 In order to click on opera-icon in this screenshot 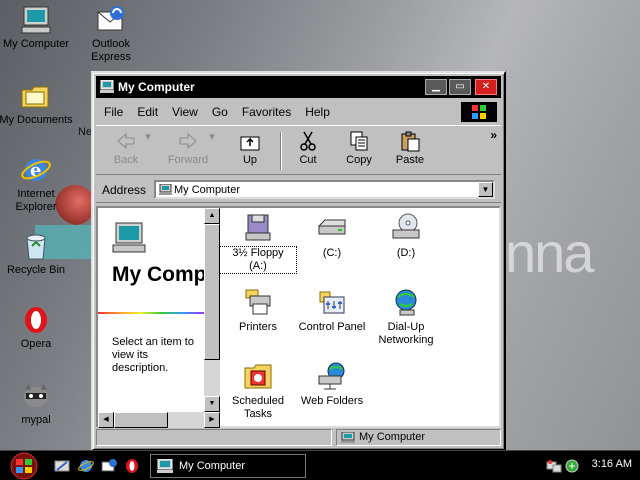, I will do `click(132, 466)`.